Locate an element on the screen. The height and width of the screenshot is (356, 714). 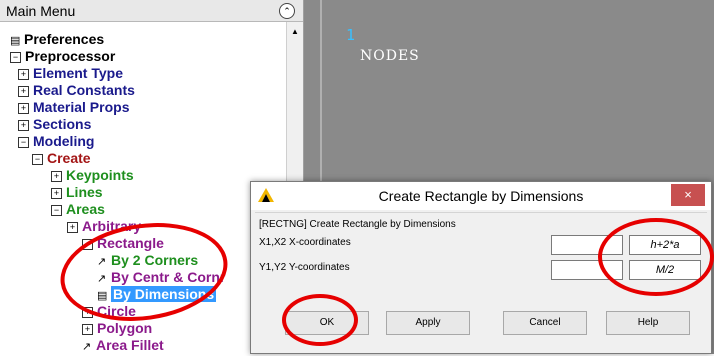
dialog-titlebar: Create Rectangle by Dimensions × is located at coordinates (481, 196).